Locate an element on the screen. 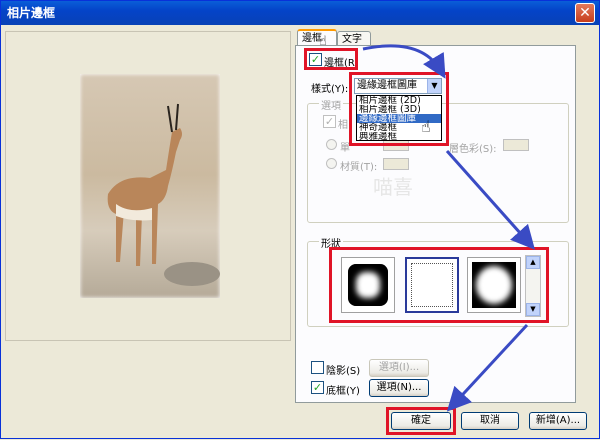 This screenshot has width=600, height=440. shadow-label: 陰影(S) is located at coordinates (343, 371).